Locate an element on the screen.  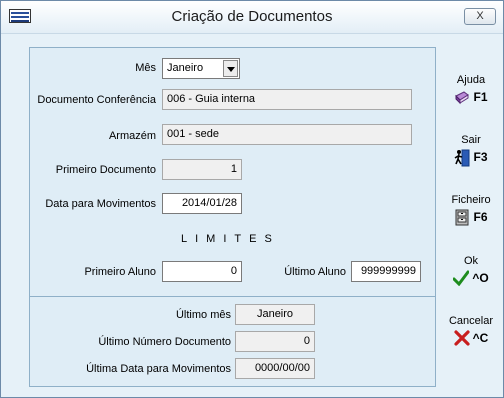
ficheiro-shortcut: F6 is located at coordinates (480, 217).